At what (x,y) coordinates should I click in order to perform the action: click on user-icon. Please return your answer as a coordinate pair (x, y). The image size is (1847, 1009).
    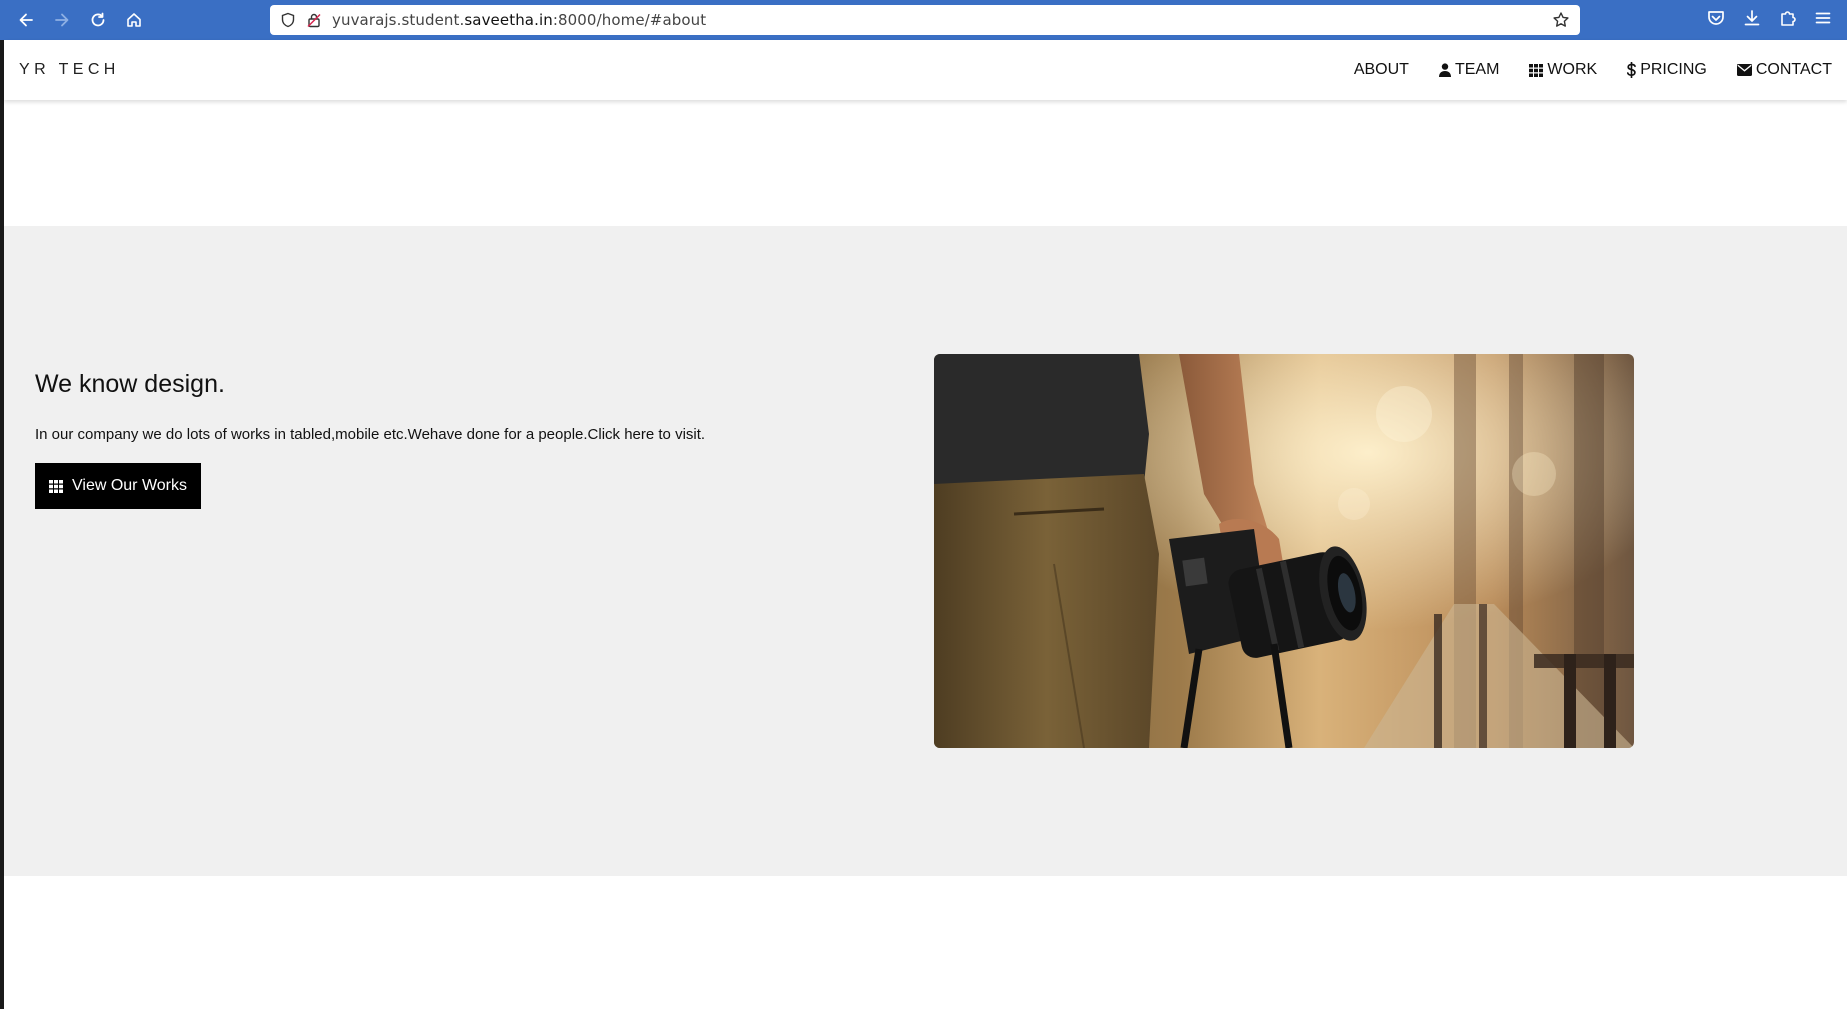
    Looking at the image, I should click on (1444, 70).